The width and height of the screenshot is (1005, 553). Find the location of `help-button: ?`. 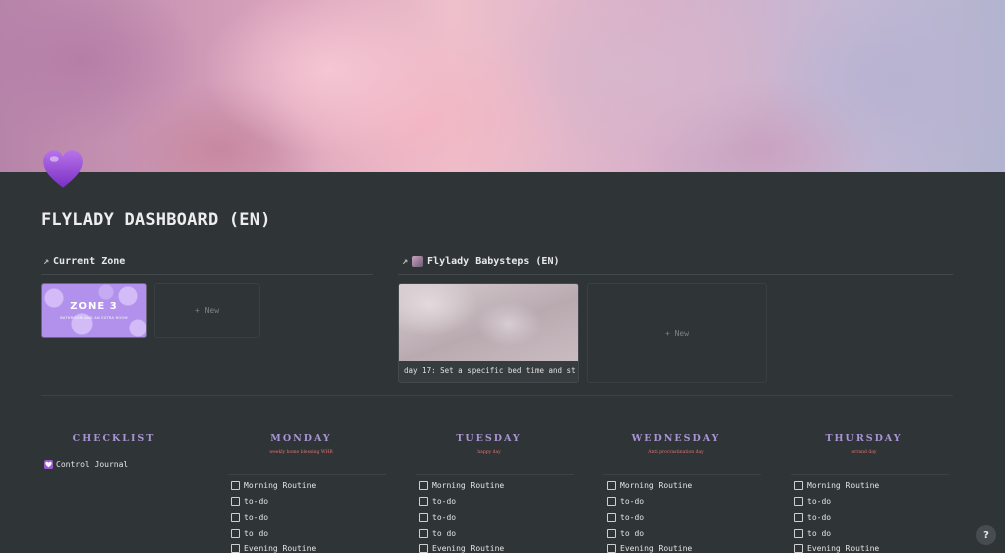

help-button: ? is located at coordinates (986, 535).